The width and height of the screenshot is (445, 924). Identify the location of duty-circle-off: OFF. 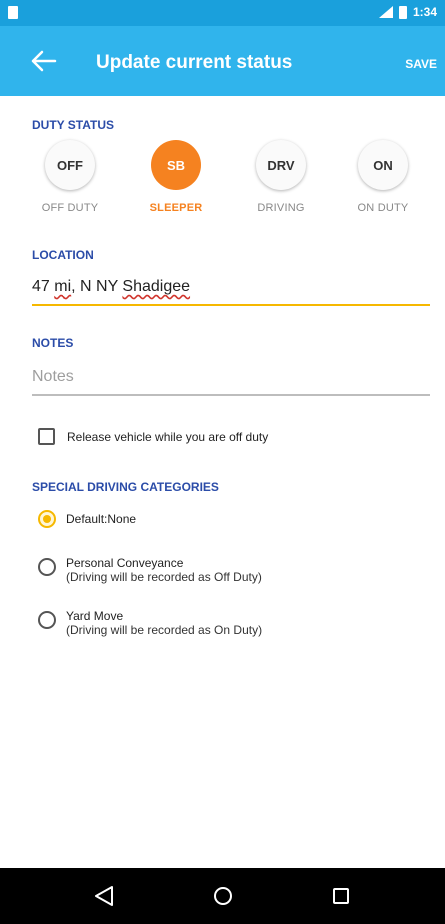
(70, 165).